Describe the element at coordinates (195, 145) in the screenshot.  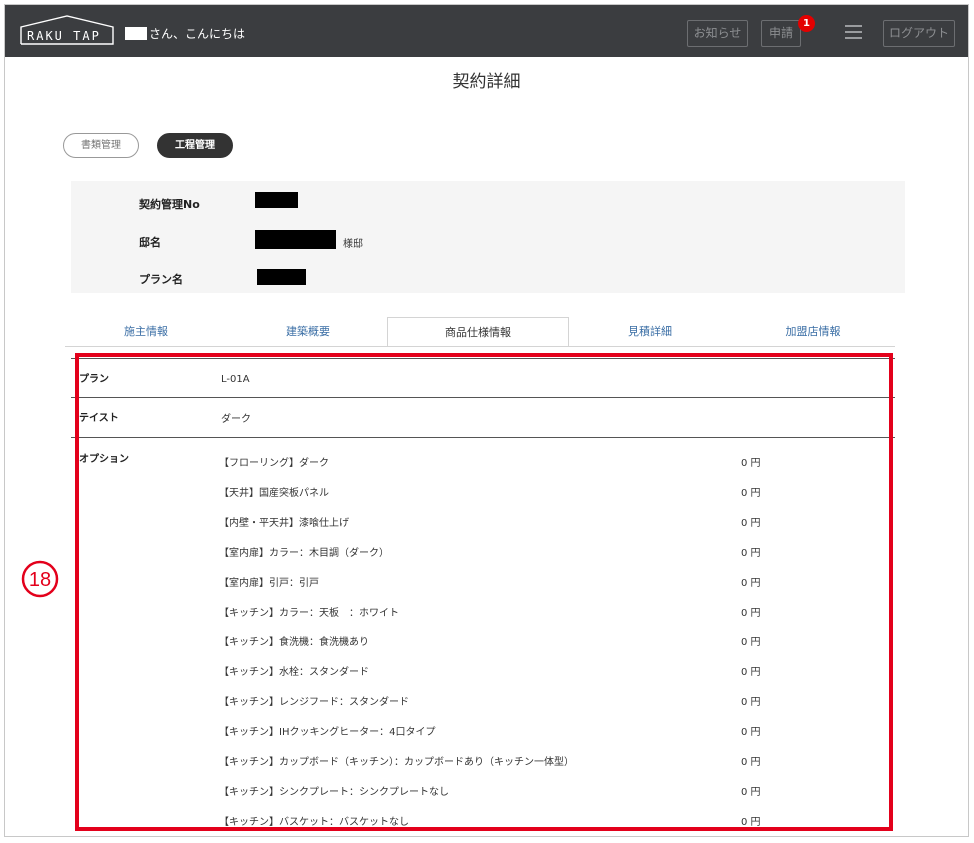
I see `process-management-button: 工程管理` at that location.